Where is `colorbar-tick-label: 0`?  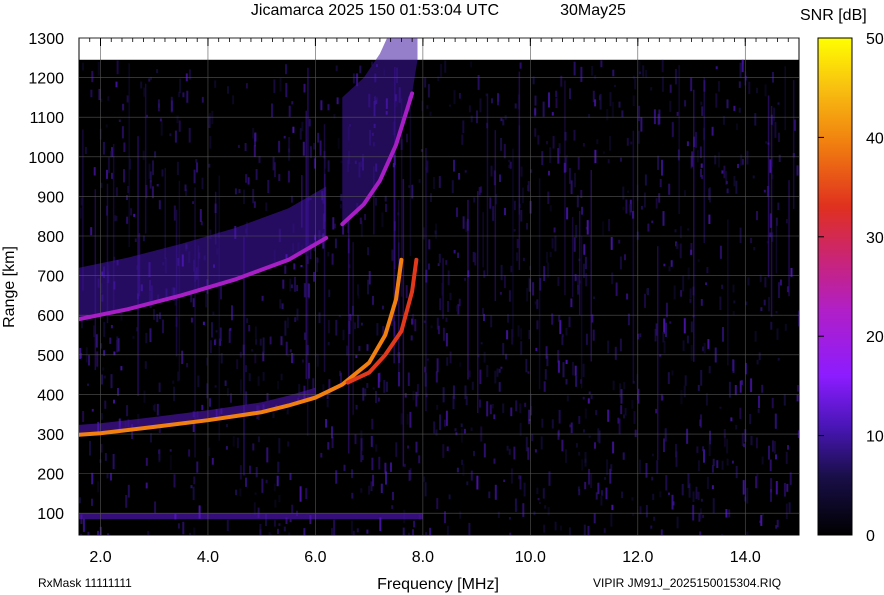 colorbar-tick-label: 0 is located at coordinates (870, 536).